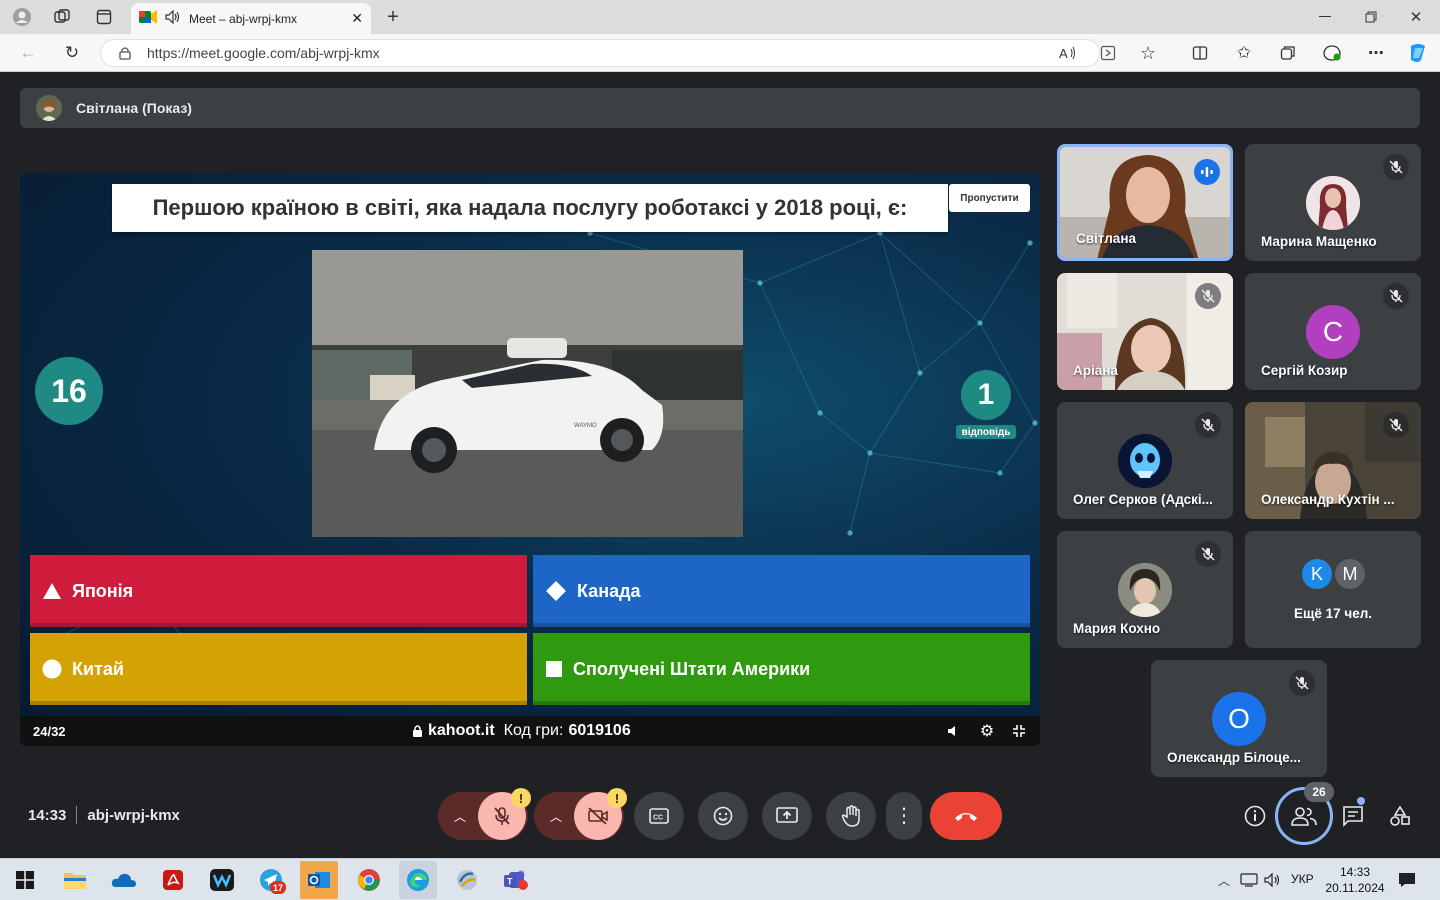 This screenshot has height=900, width=1440. What do you see at coordinates (103, 590) in the screenshot?
I see `answer-label: Японія` at bounding box center [103, 590].